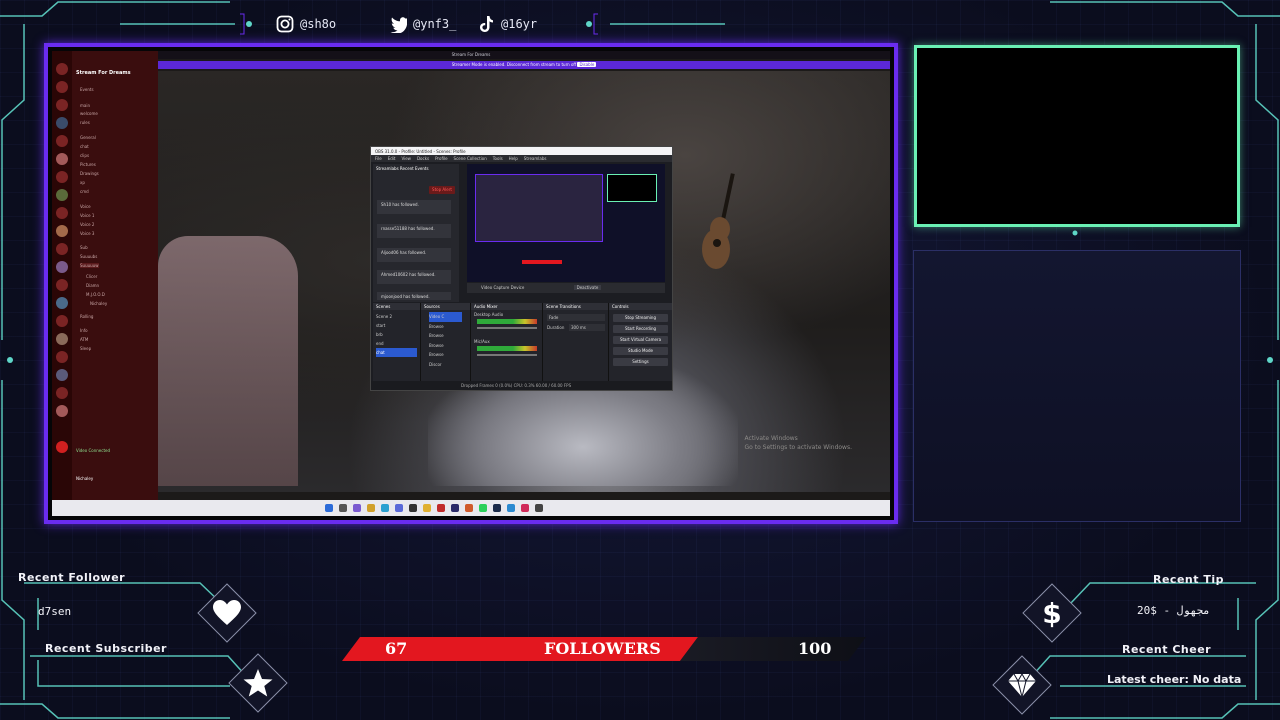  What do you see at coordinates (88, 137) in the screenshot?
I see `discord-channel: General` at bounding box center [88, 137].